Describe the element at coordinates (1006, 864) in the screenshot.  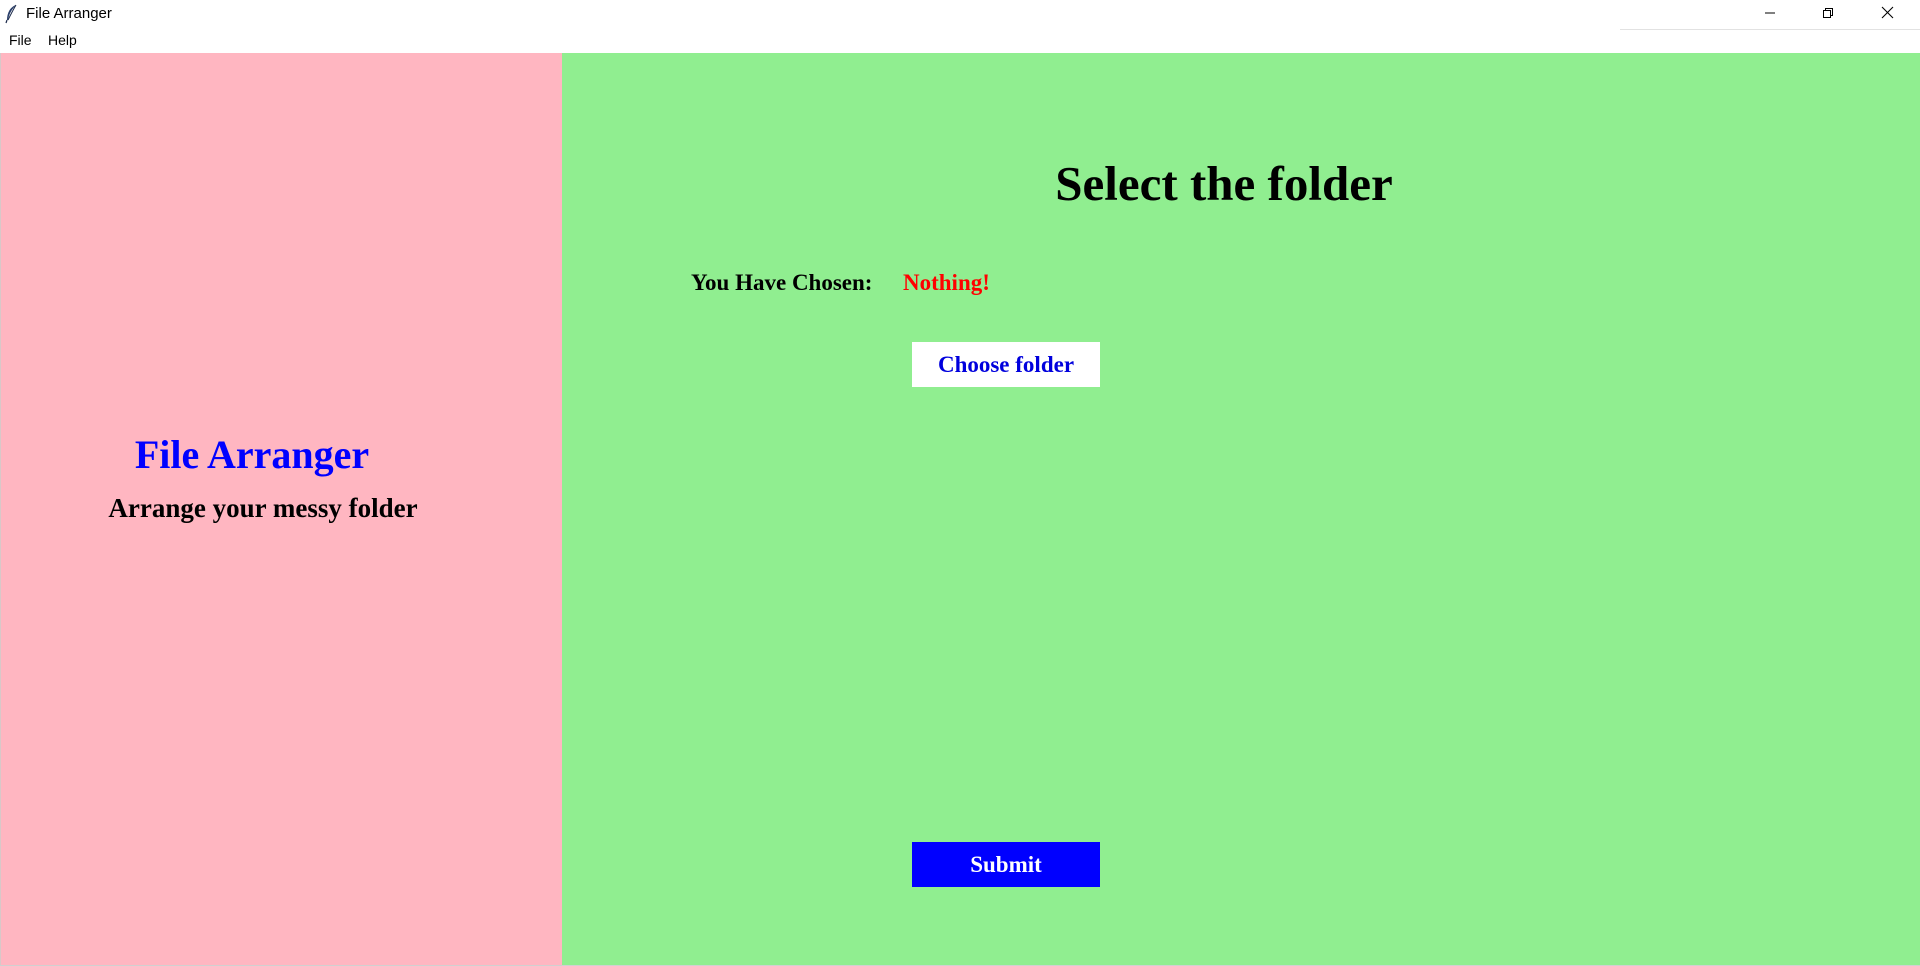
I see `submit-button: Submit` at that location.